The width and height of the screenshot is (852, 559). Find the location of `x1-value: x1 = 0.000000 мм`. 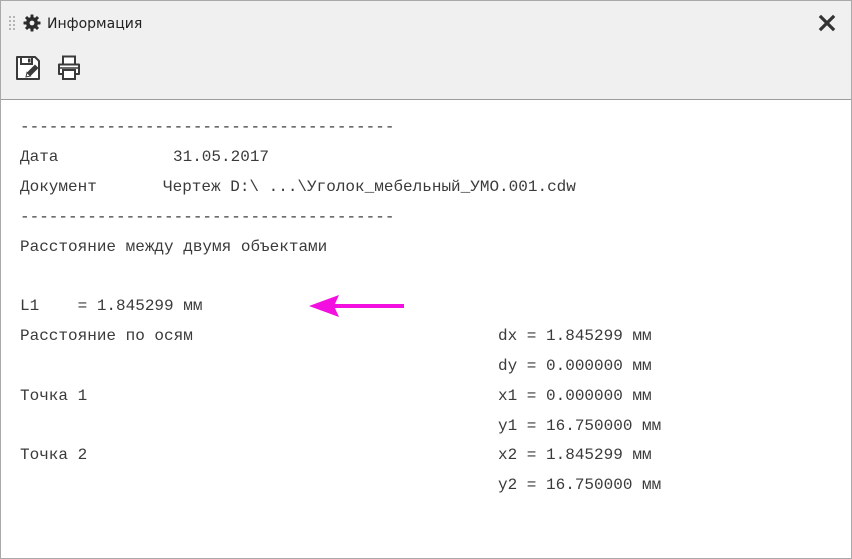

x1-value: x1 = 0.000000 мм is located at coordinates (575, 396).